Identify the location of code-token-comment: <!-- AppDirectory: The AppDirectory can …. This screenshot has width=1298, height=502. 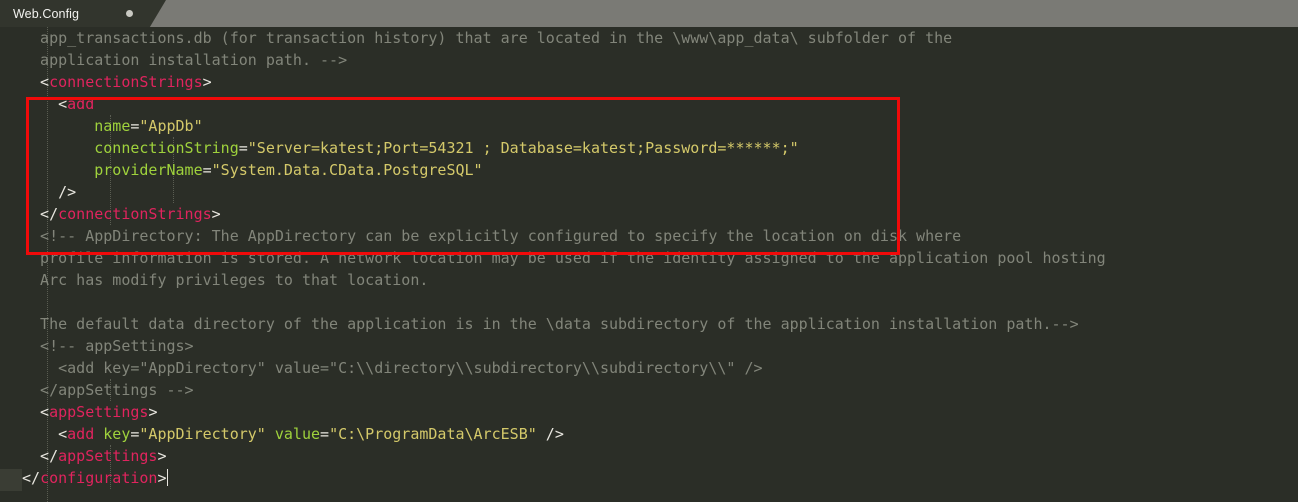
(492, 236).